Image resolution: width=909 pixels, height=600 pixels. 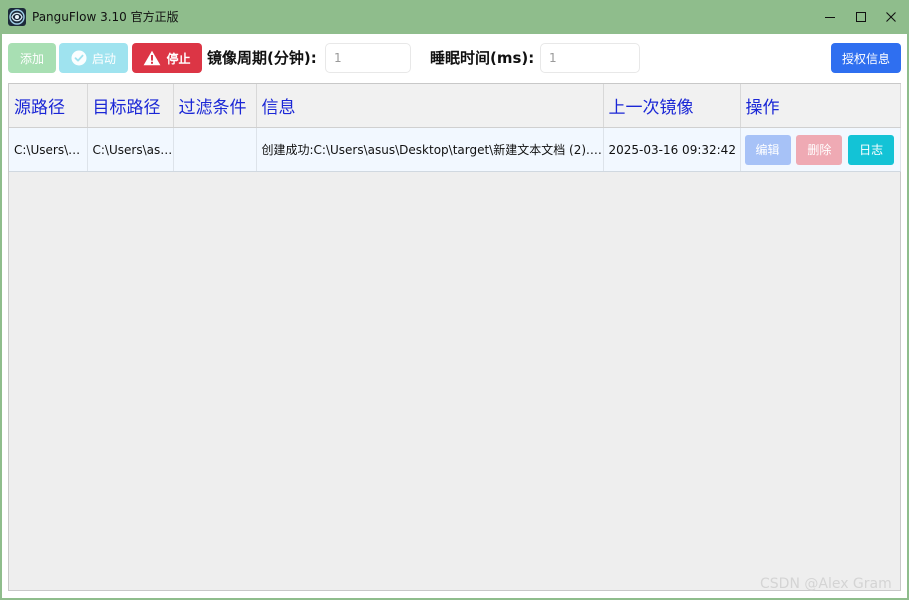 I want to click on cell-actions: 编辑 删除 日志, so click(x=820, y=149).